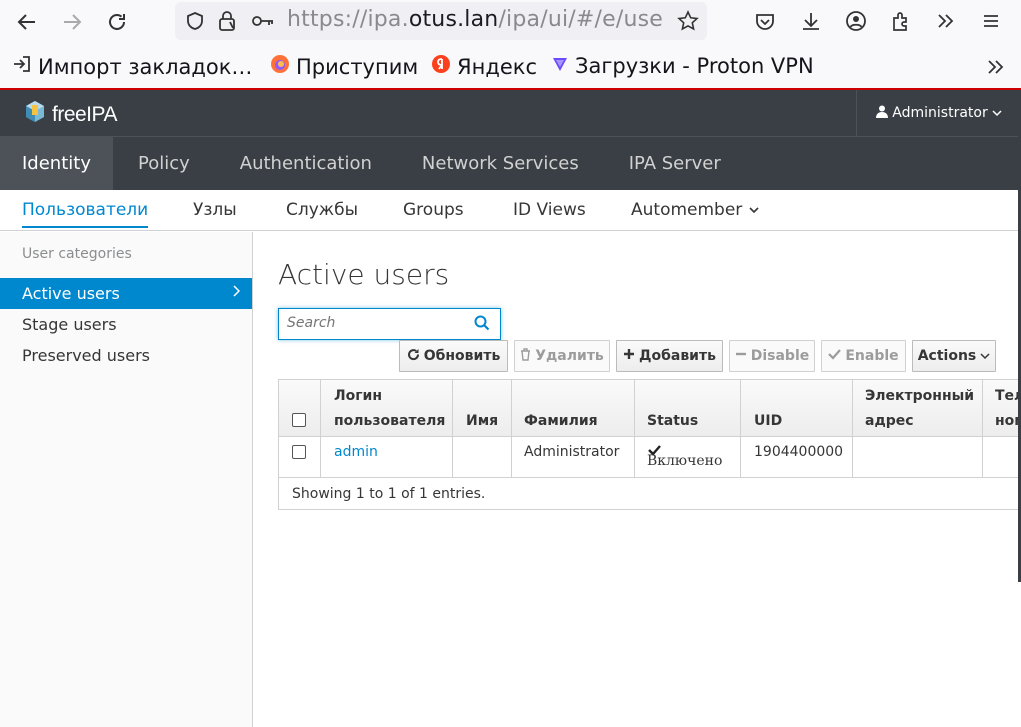 The image size is (1021, 727). I want to click on tab-hosts: Узлы, so click(215, 210).